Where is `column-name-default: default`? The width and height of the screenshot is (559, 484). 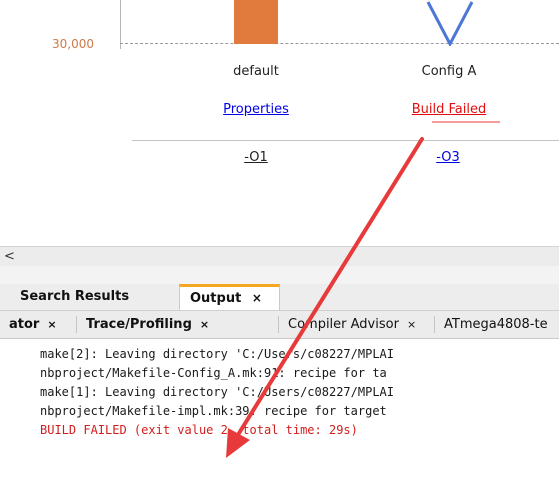 column-name-default: default is located at coordinates (256, 71).